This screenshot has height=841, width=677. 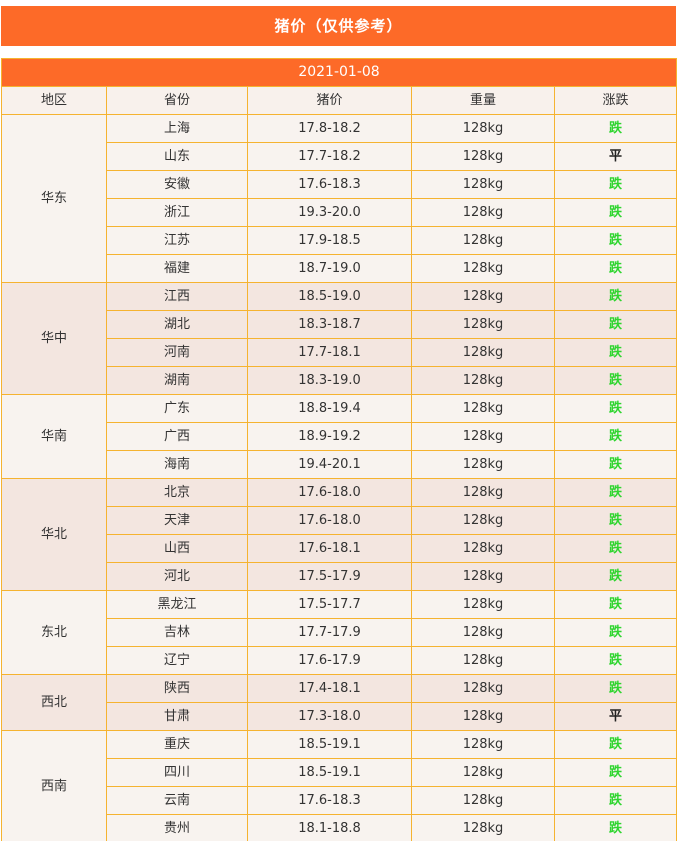 I want to click on table-row: 西北 陕西 17.4-18.1 128kg 跌, so click(x=339, y=702).